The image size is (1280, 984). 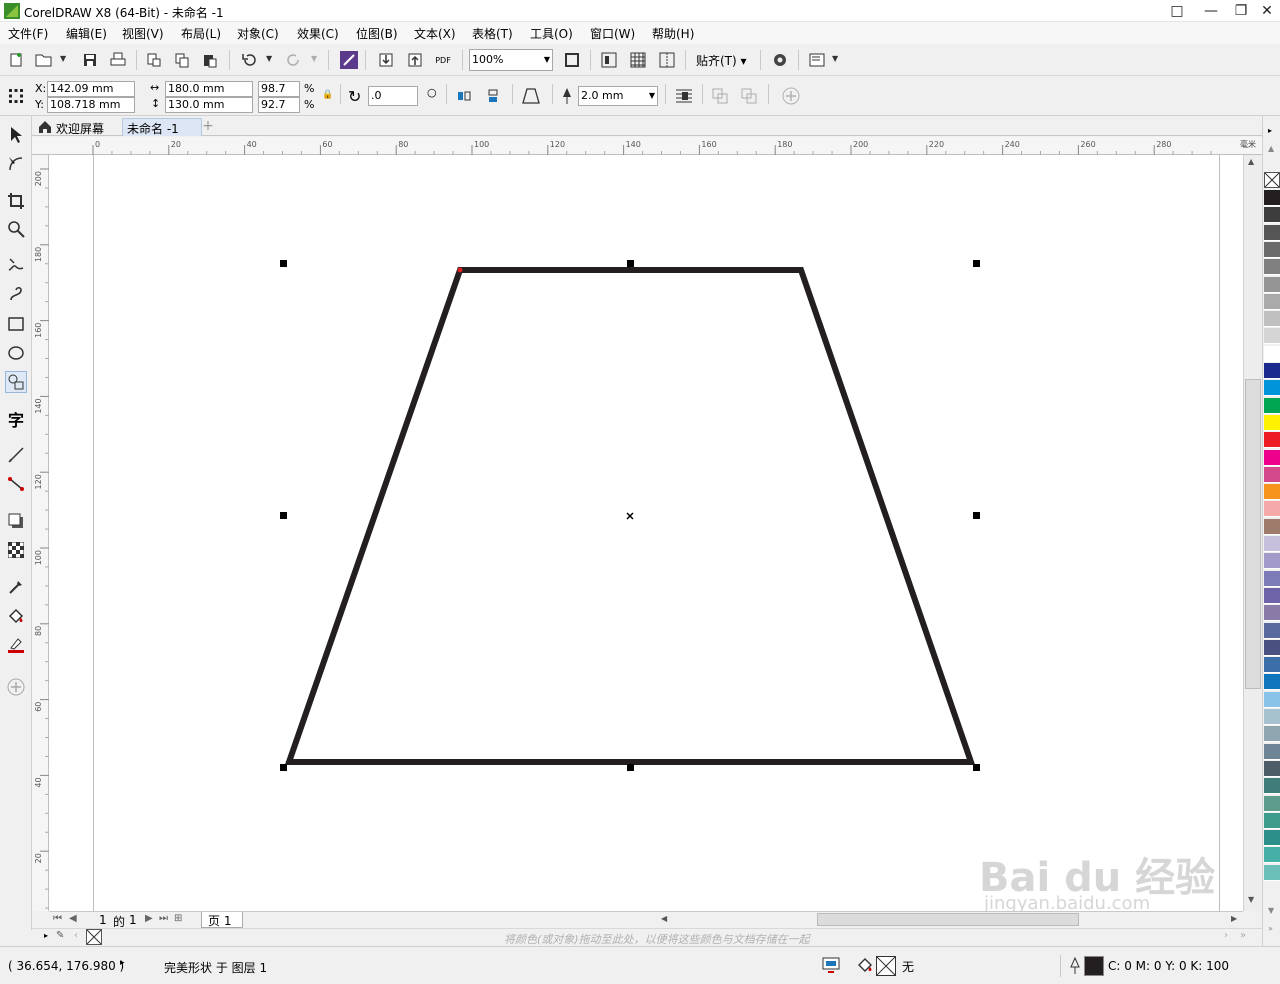 What do you see at coordinates (94, 937) in the screenshot?
I see `no-color-swatch` at bounding box center [94, 937].